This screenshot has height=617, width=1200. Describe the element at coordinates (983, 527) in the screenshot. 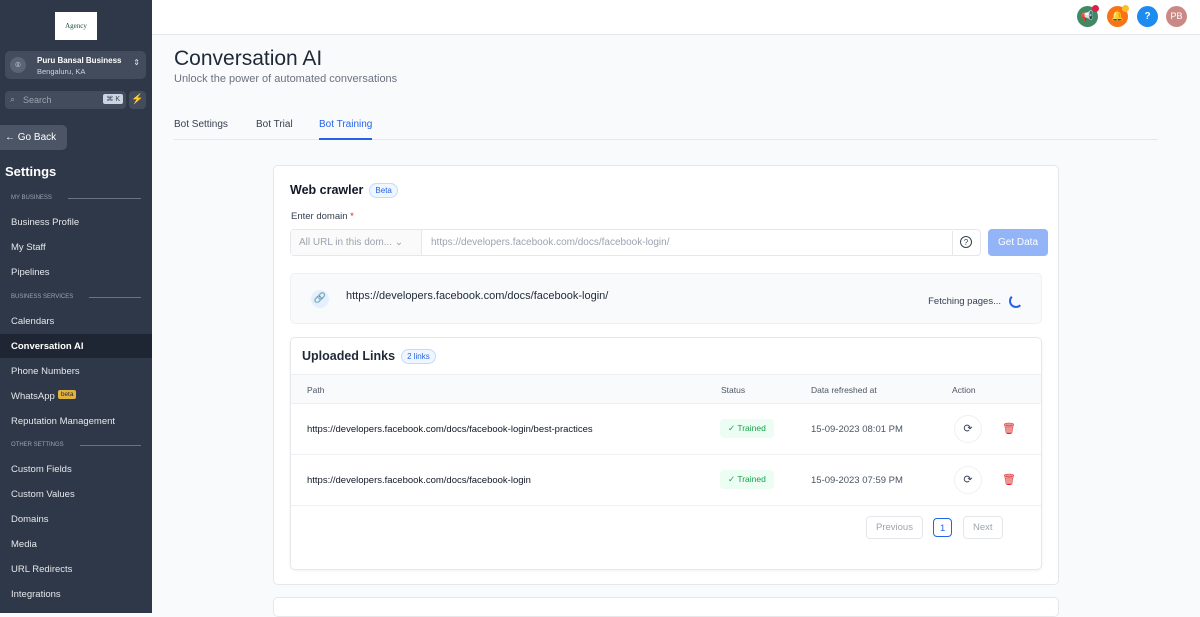

I see `next-page-button: Next` at that location.